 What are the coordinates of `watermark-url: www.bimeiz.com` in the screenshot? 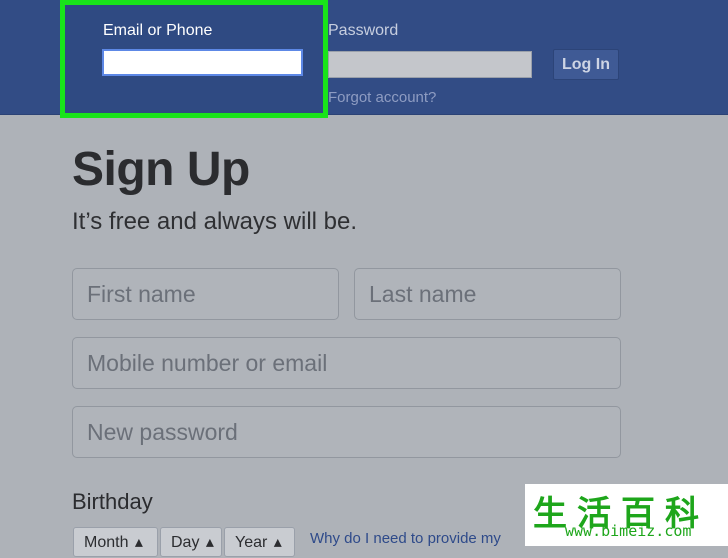 It's located at (628, 531).